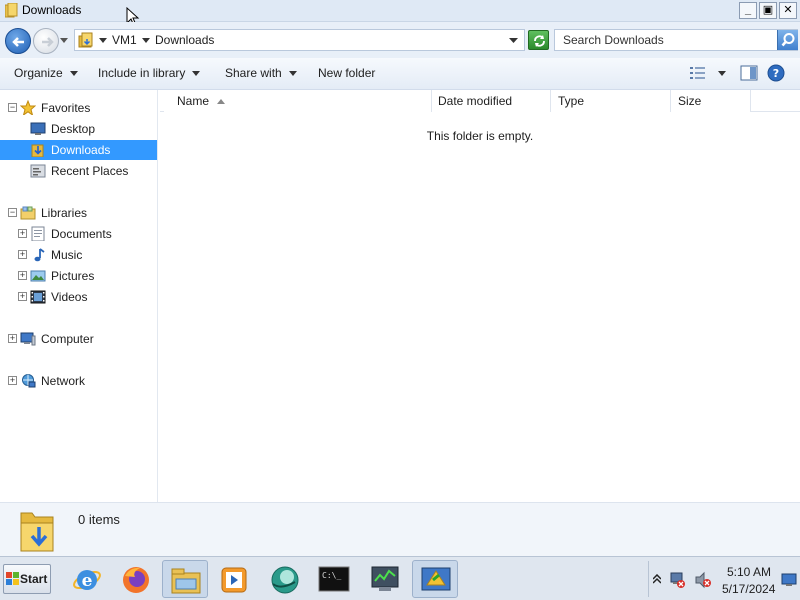 This screenshot has height=600, width=800. I want to click on nav-favorites: − Favorites, so click(79, 108).